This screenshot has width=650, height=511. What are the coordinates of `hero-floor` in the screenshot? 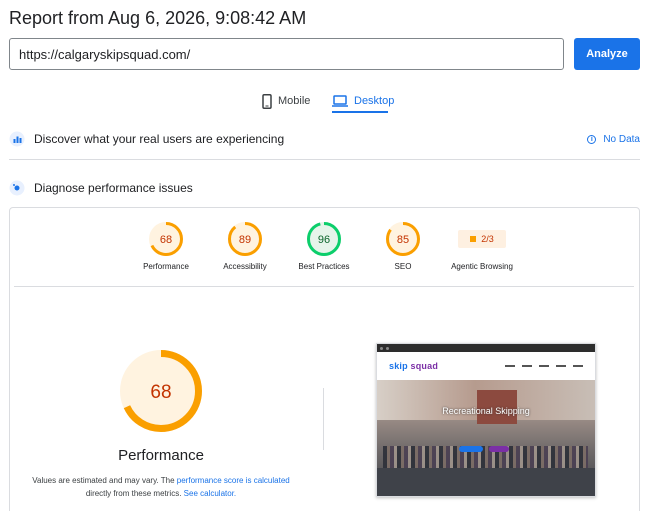 It's located at (486, 482).